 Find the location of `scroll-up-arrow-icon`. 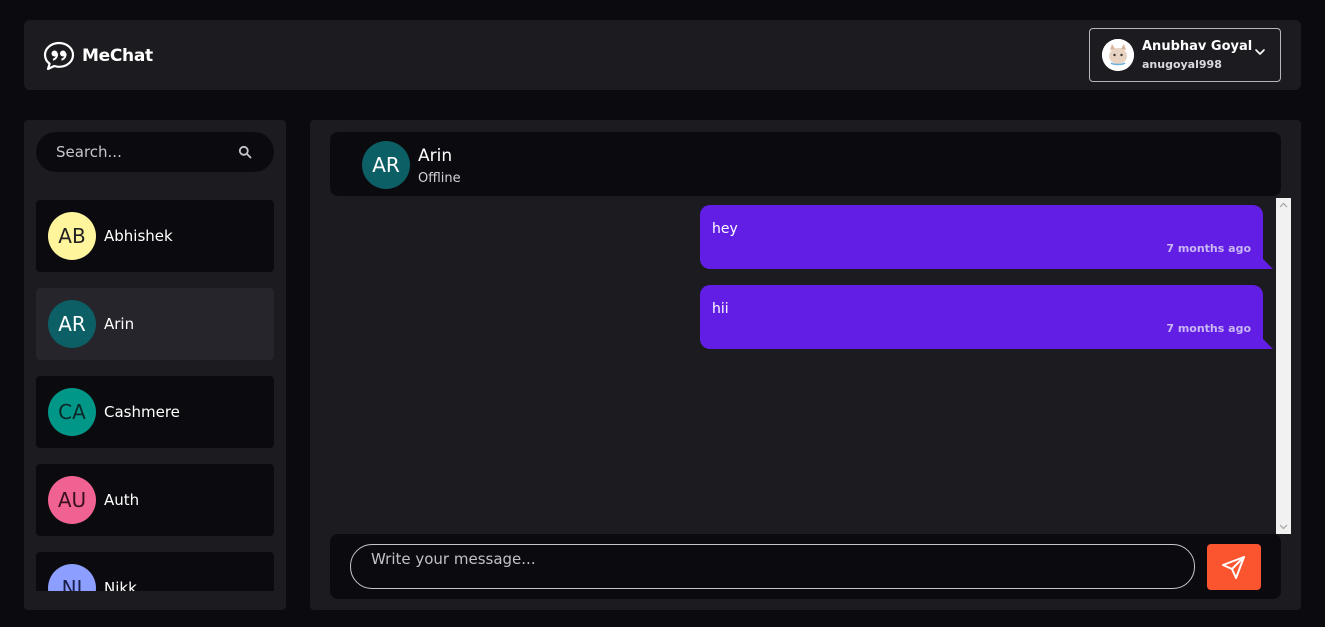

scroll-up-arrow-icon is located at coordinates (1283, 205).